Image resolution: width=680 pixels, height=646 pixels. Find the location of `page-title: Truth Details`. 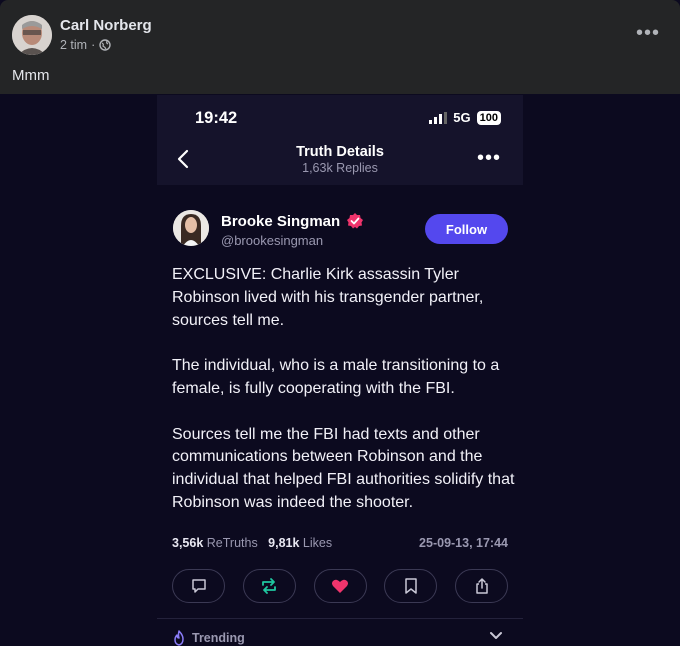

page-title: Truth Details is located at coordinates (340, 152).